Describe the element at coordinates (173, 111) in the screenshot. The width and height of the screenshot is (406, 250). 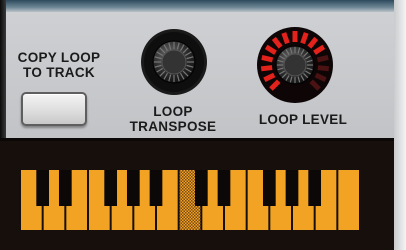
I see `loop-transpose-label-line1: LOOP` at that location.